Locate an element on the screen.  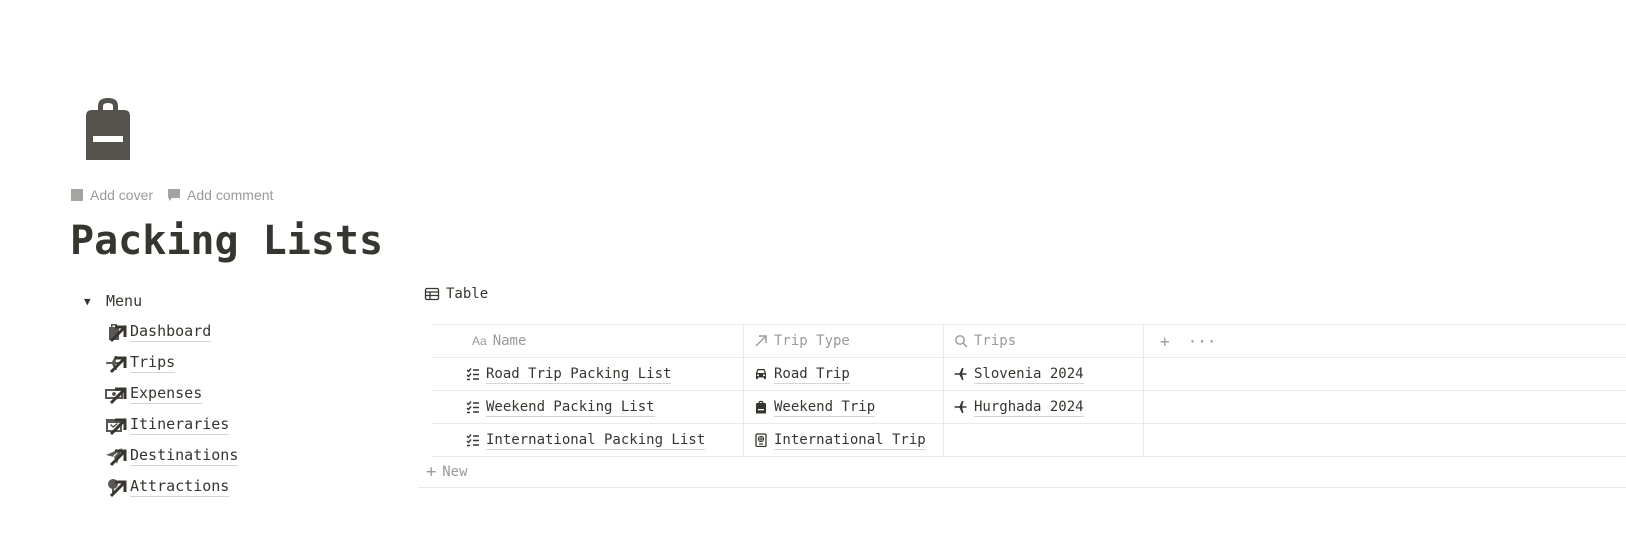
car-icon is located at coordinates (761, 374).